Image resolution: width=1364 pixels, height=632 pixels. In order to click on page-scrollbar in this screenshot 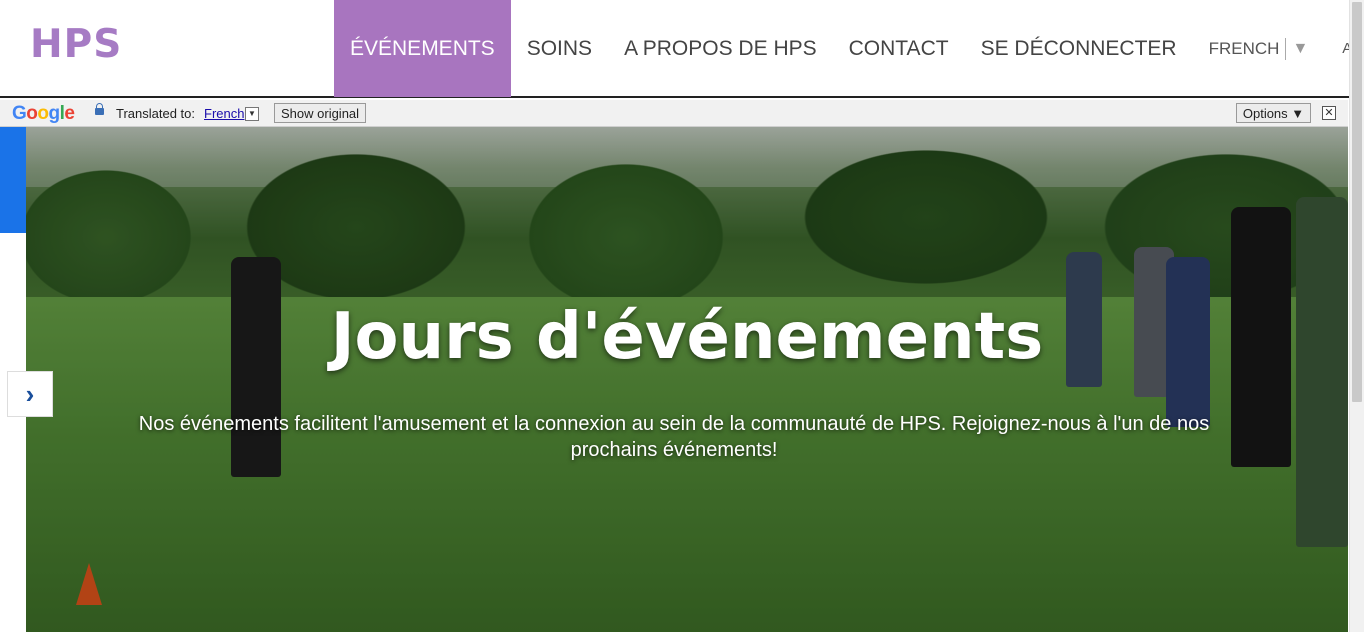, I will do `click(1356, 316)`.